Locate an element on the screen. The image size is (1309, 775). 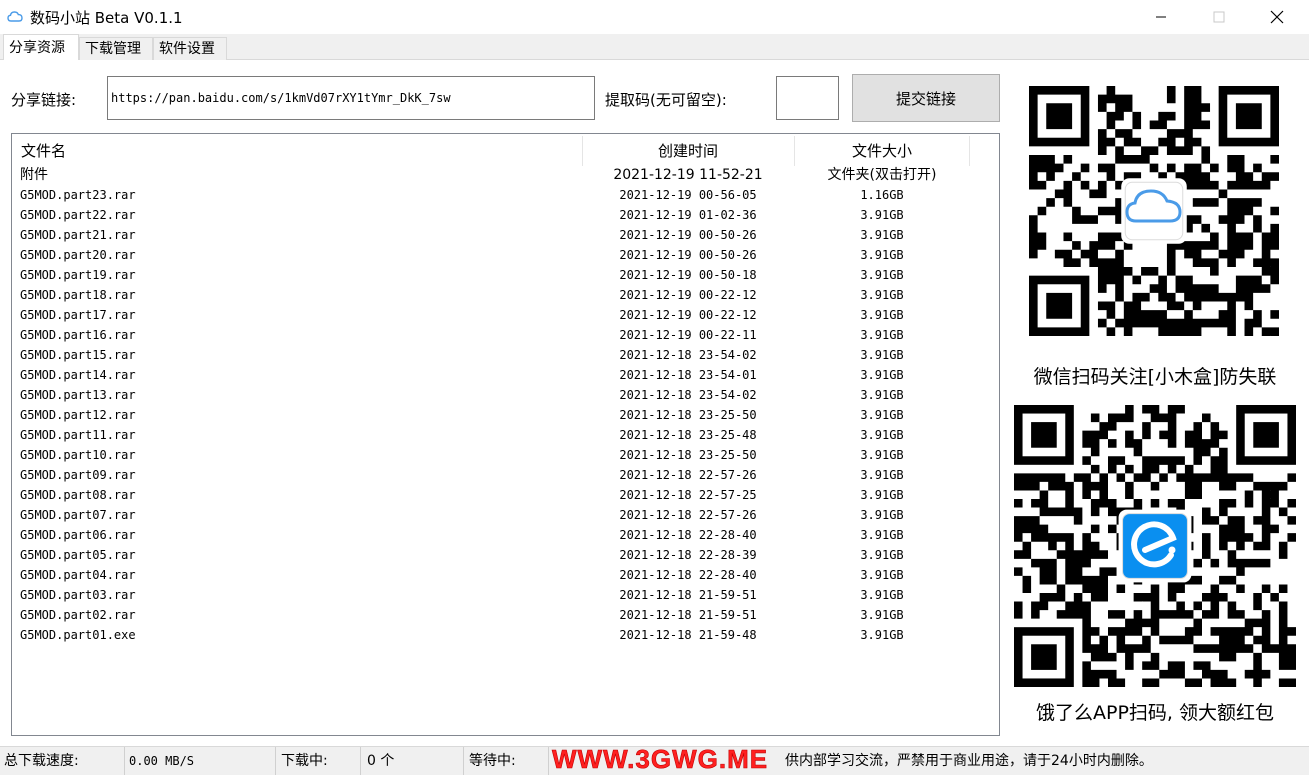
file-name: G5MOD.part19.rar is located at coordinates (78, 275).